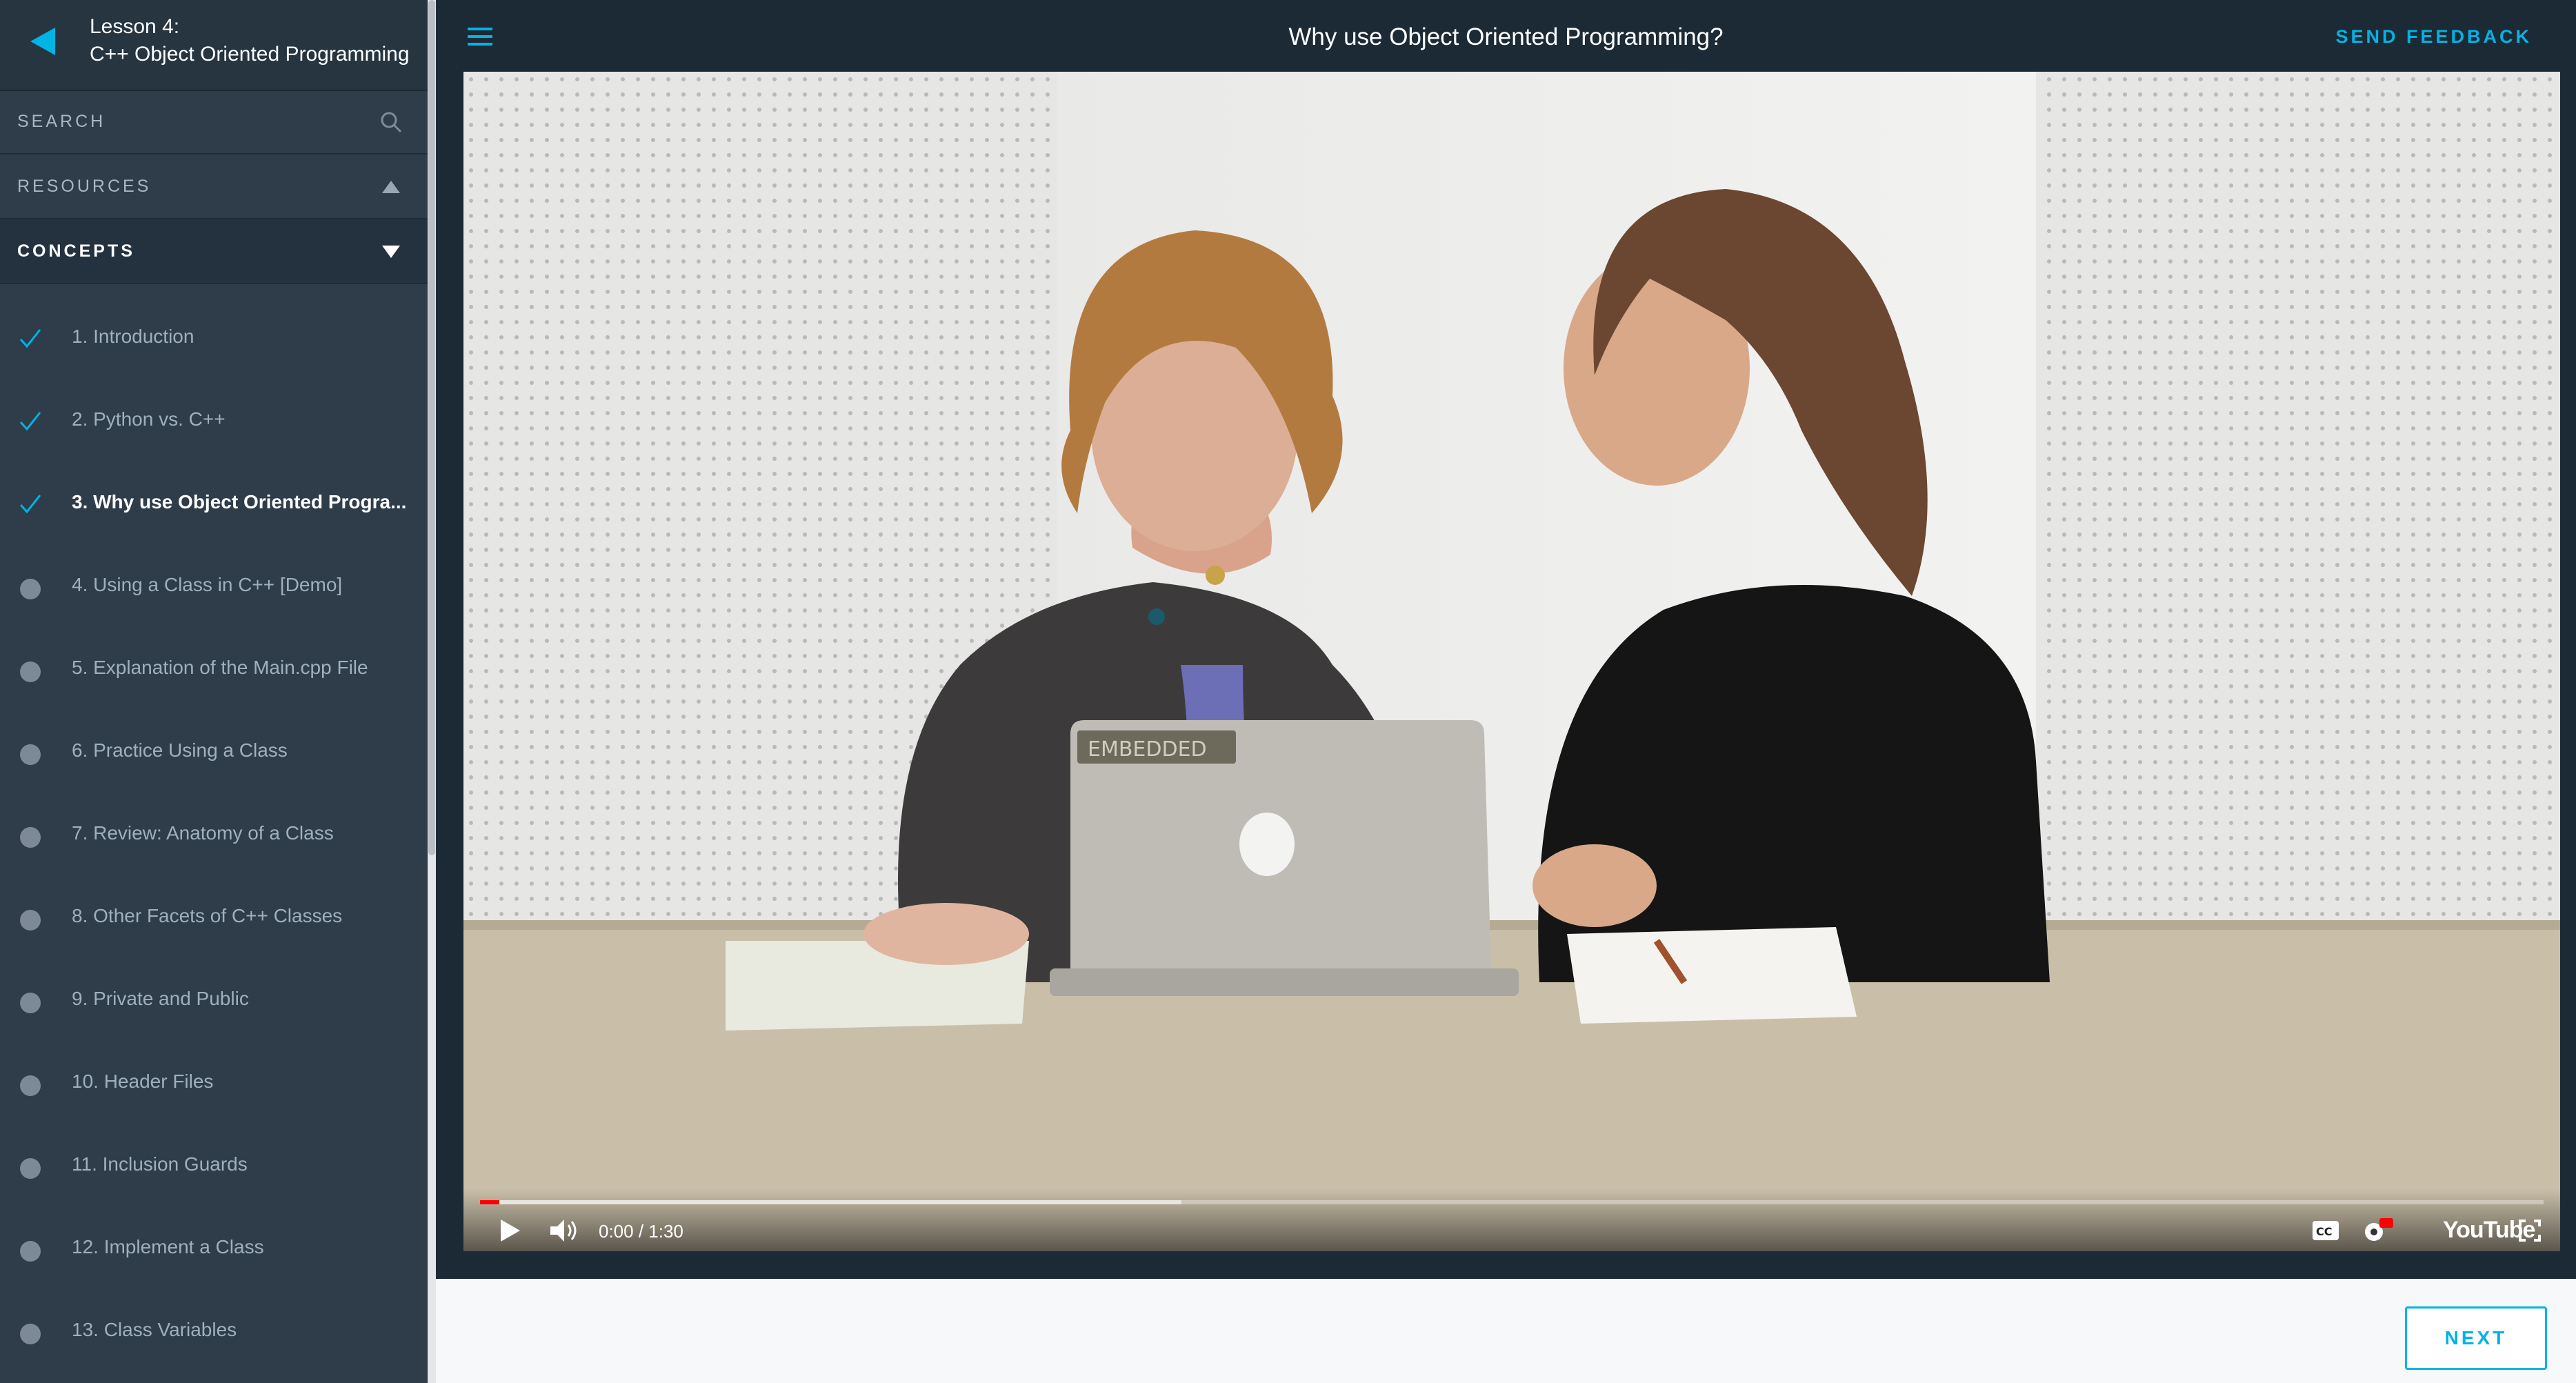 The image size is (2576, 1383). What do you see at coordinates (220, 667) in the screenshot?
I see `concept-title: 5. Explanation of the Main.cpp File` at bounding box center [220, 667].